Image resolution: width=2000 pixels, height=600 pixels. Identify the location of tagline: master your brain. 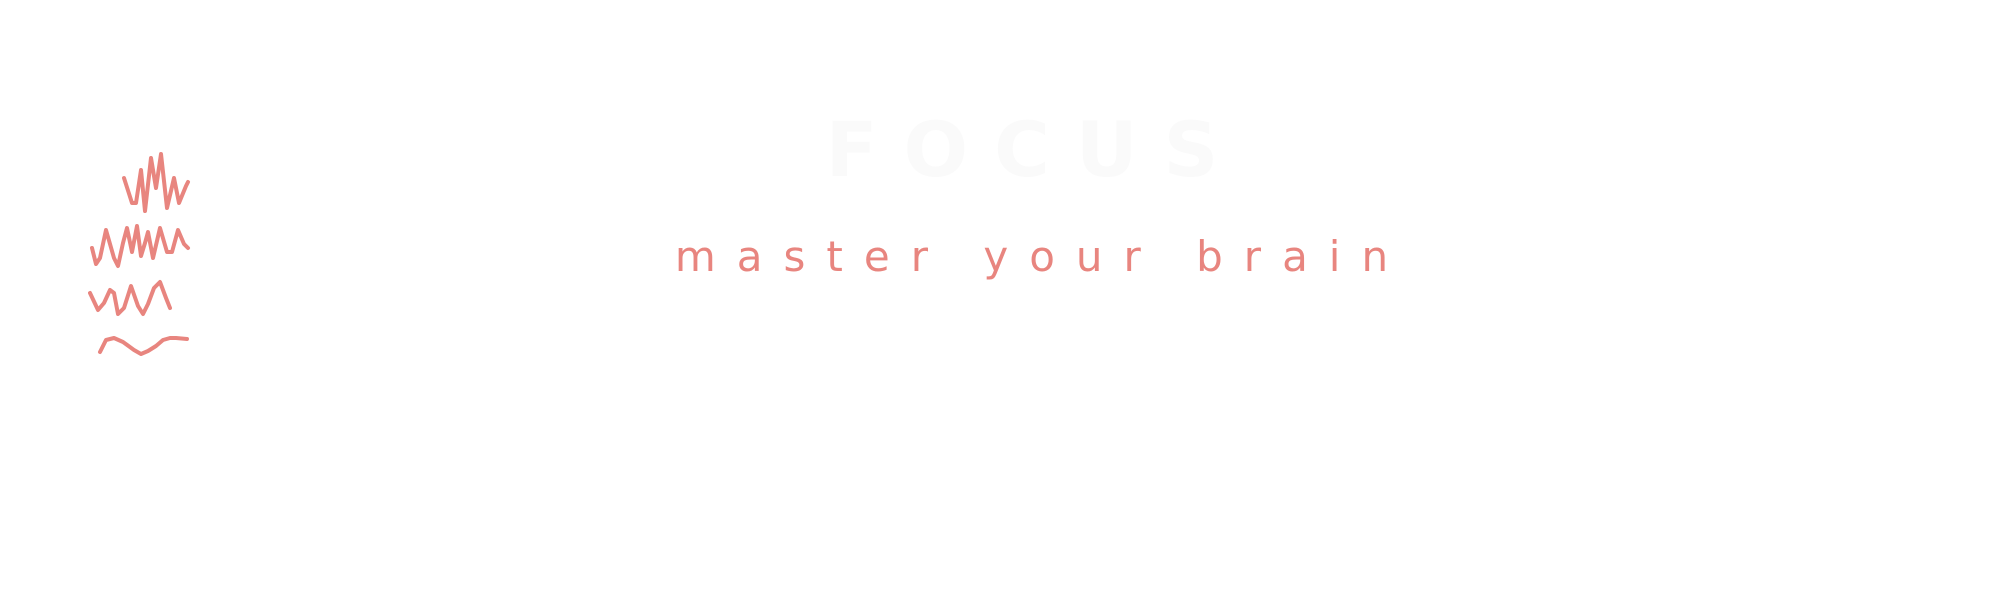
(1042, 256).